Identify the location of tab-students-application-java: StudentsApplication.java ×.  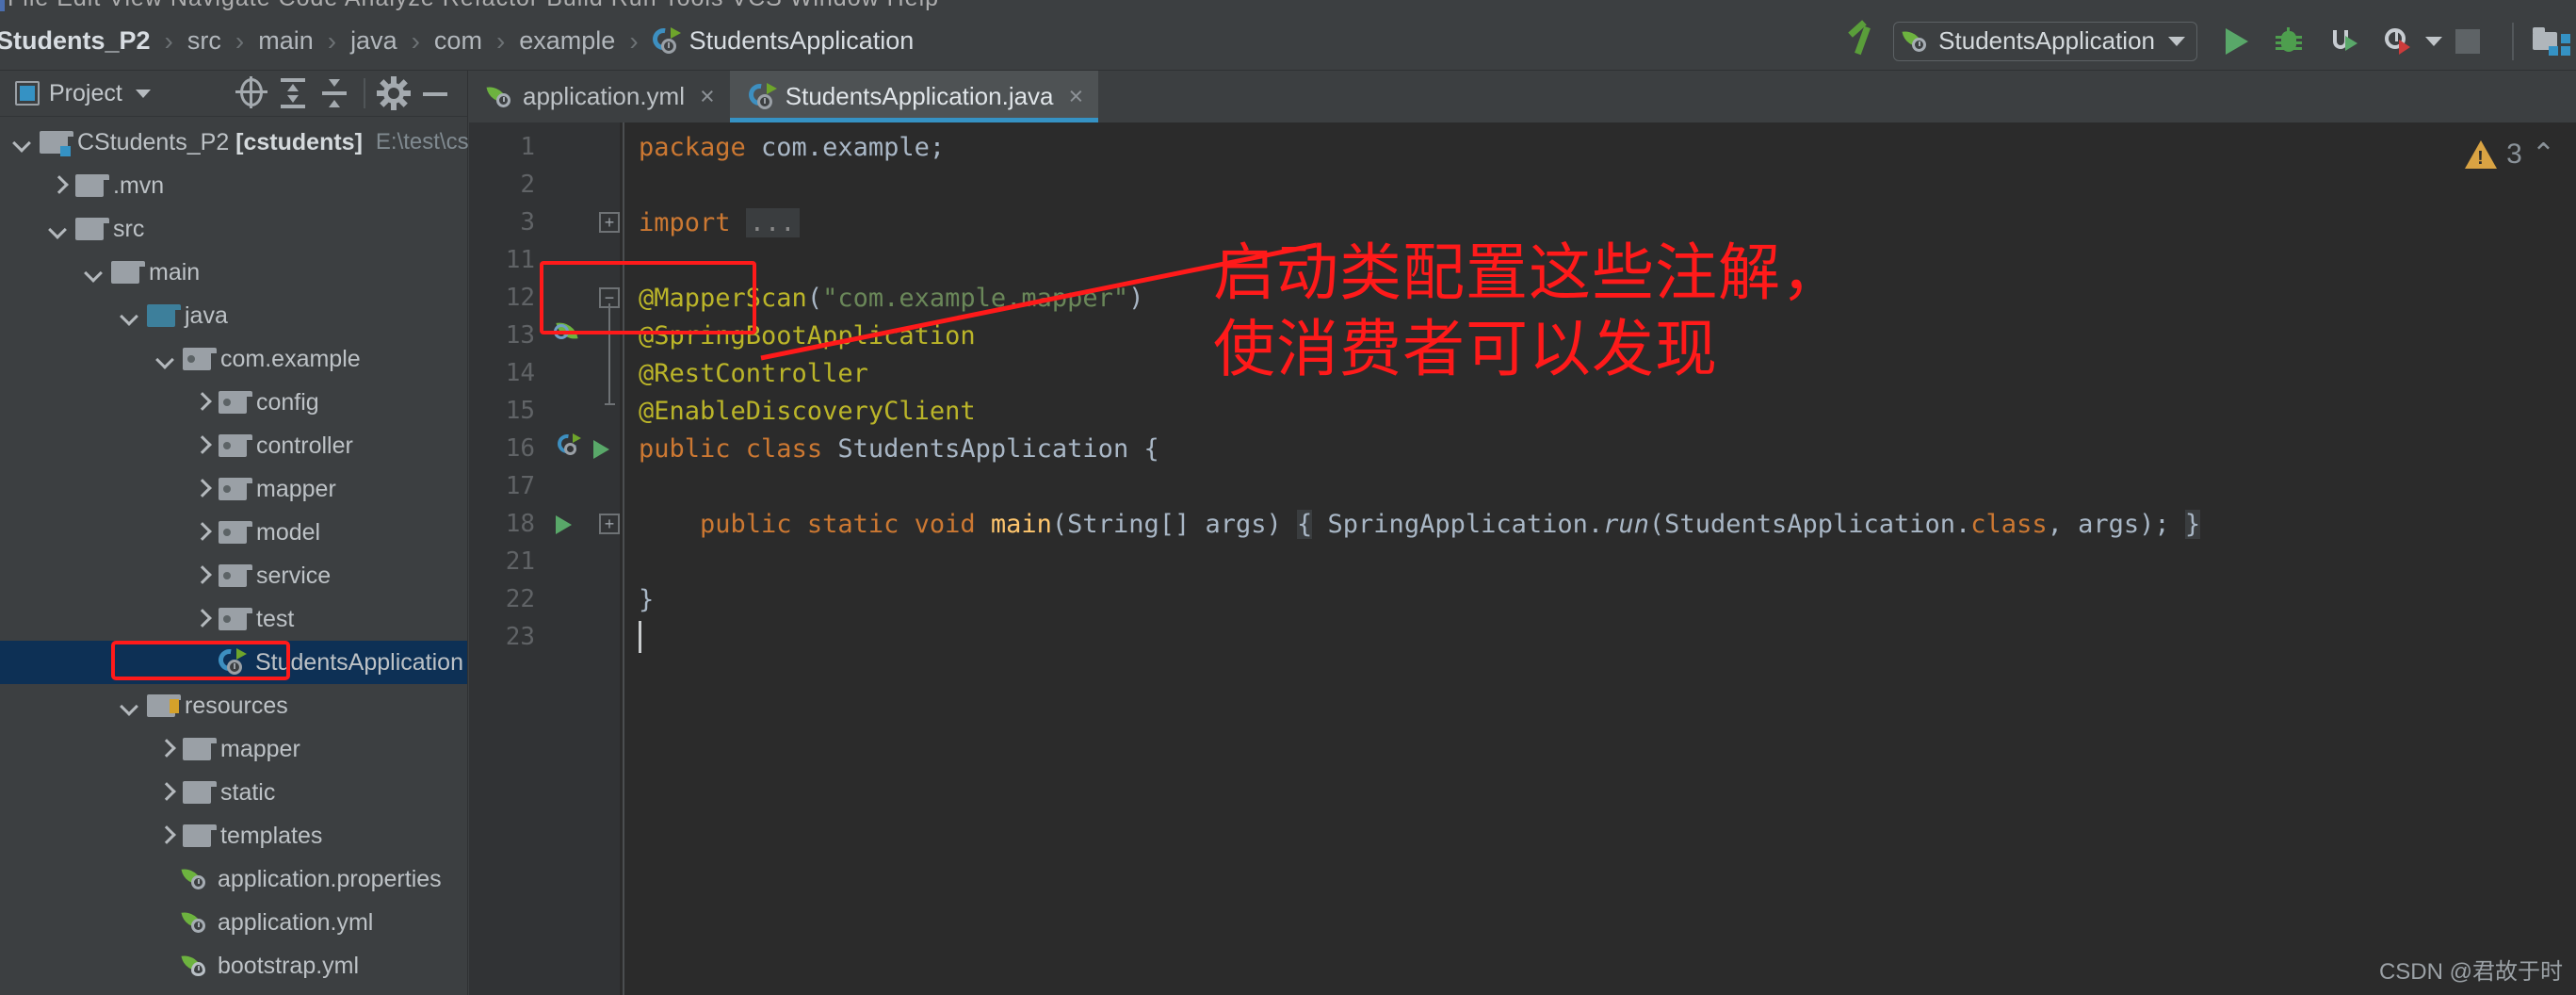
(914, 96).